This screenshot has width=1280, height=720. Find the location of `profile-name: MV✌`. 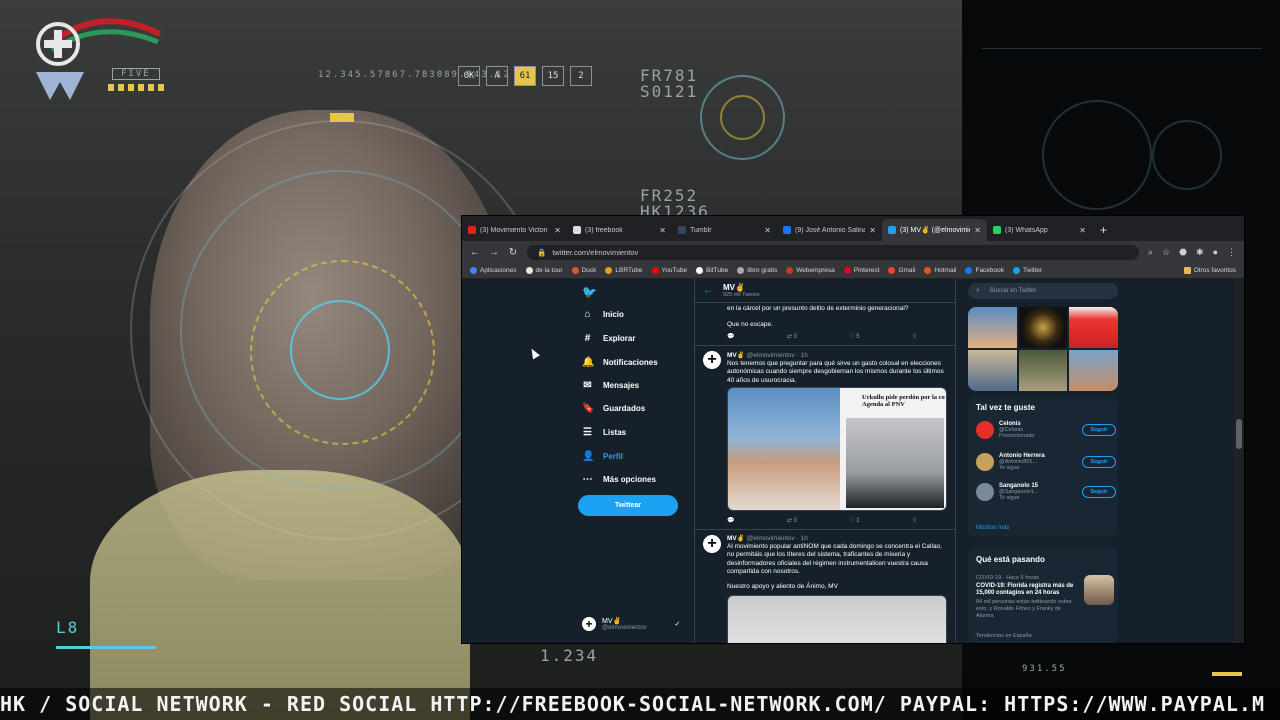

profile-name: MV✌ is located at coordinates (734, 287).